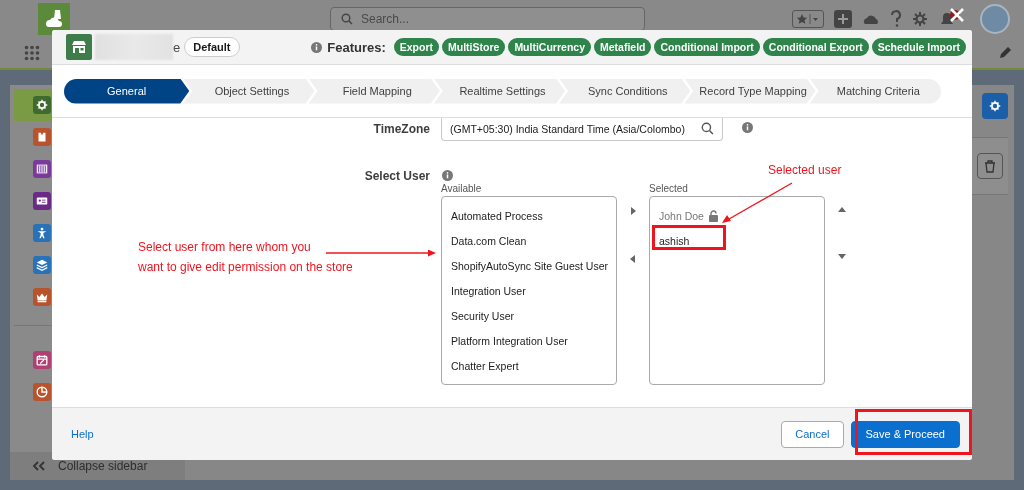  I want to click on field-label: TimeZone, so click(401, 129).